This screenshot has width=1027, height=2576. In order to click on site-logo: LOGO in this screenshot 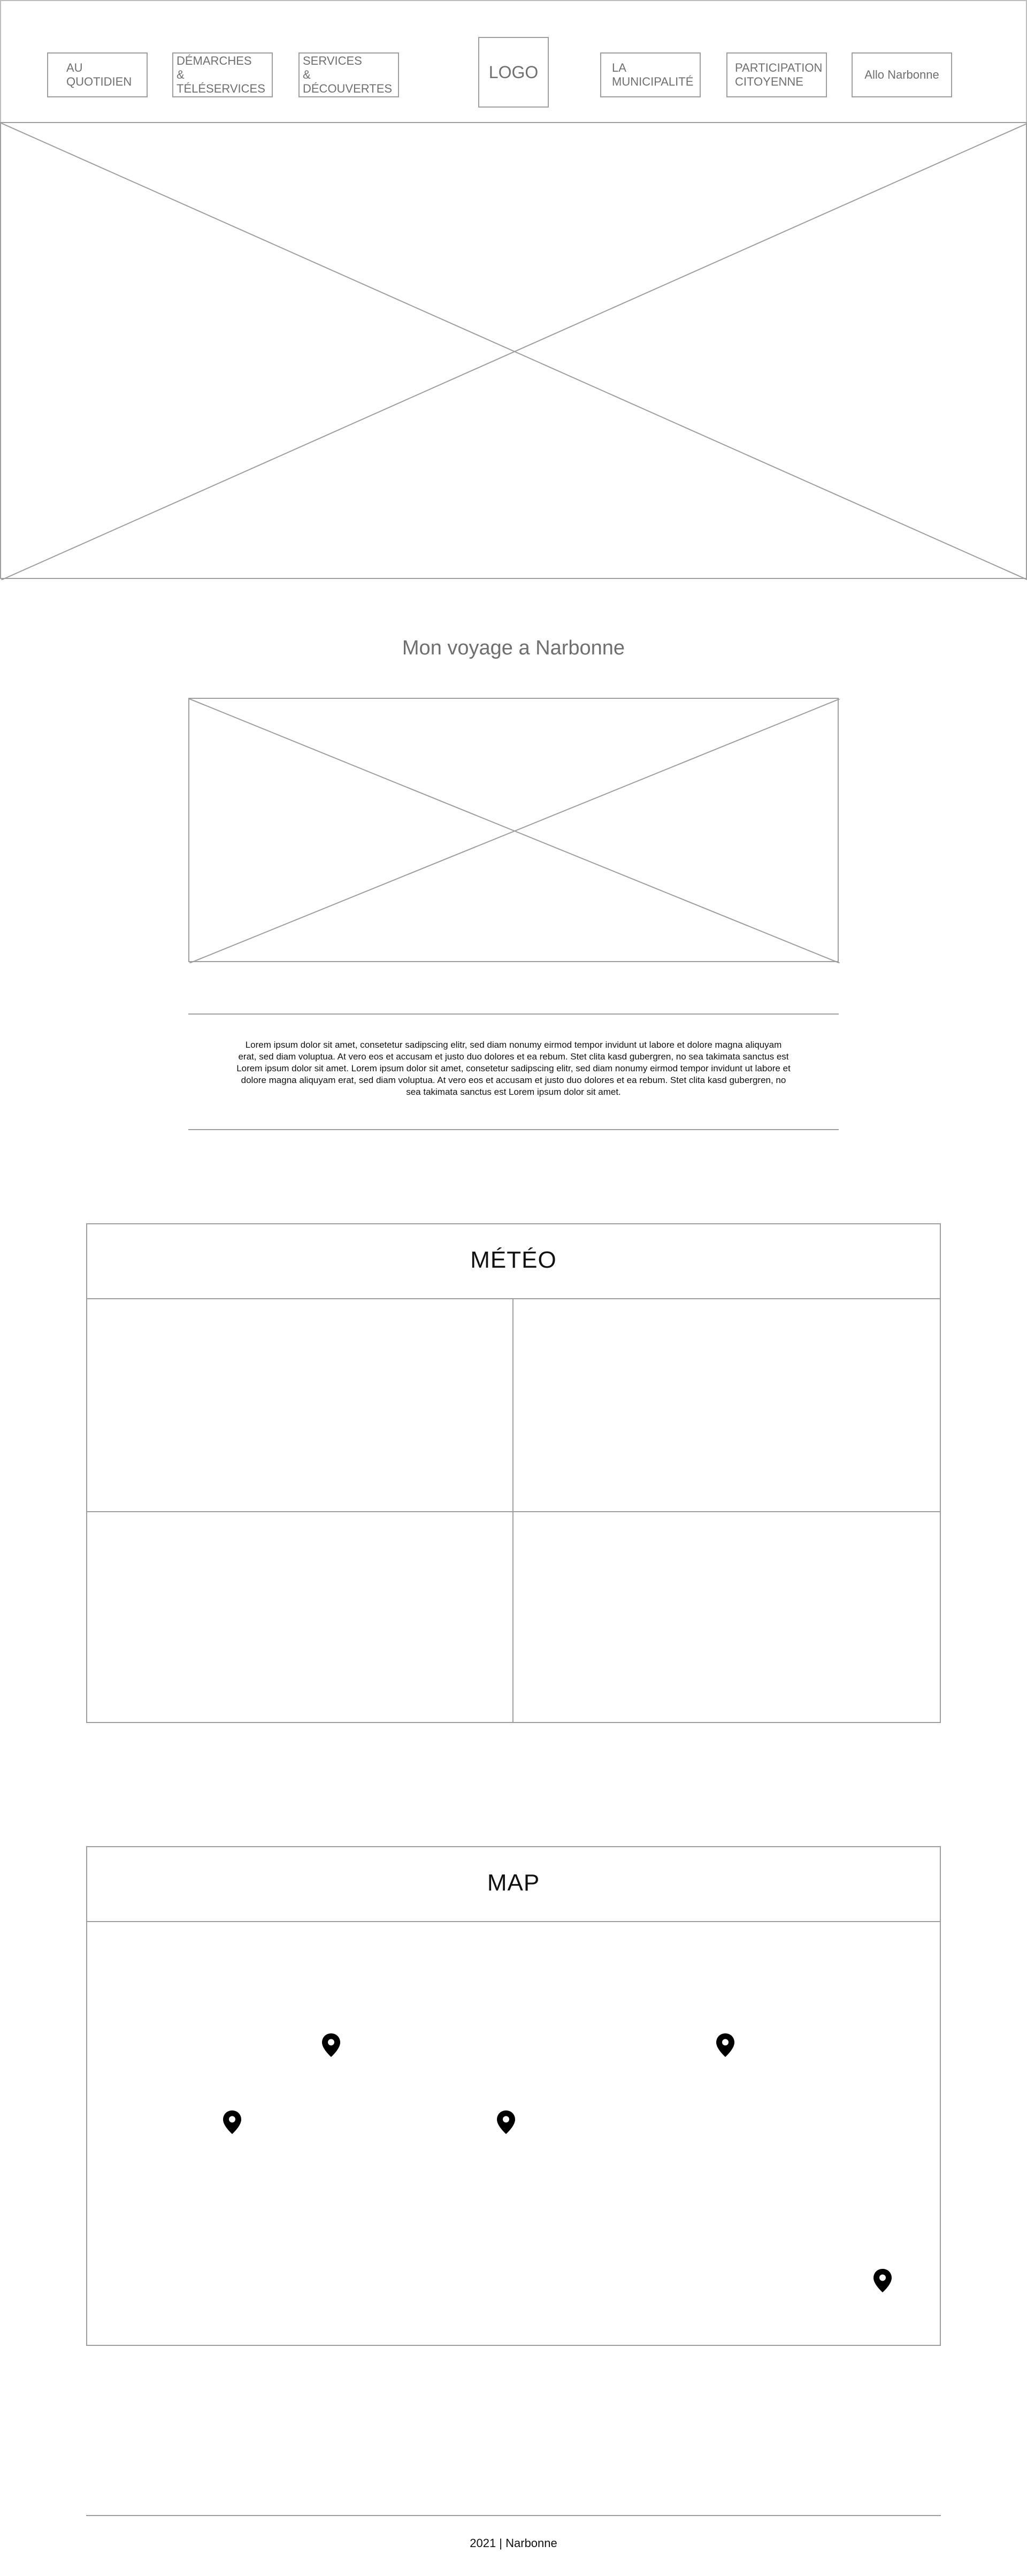, I will do `click(513, 72)`.